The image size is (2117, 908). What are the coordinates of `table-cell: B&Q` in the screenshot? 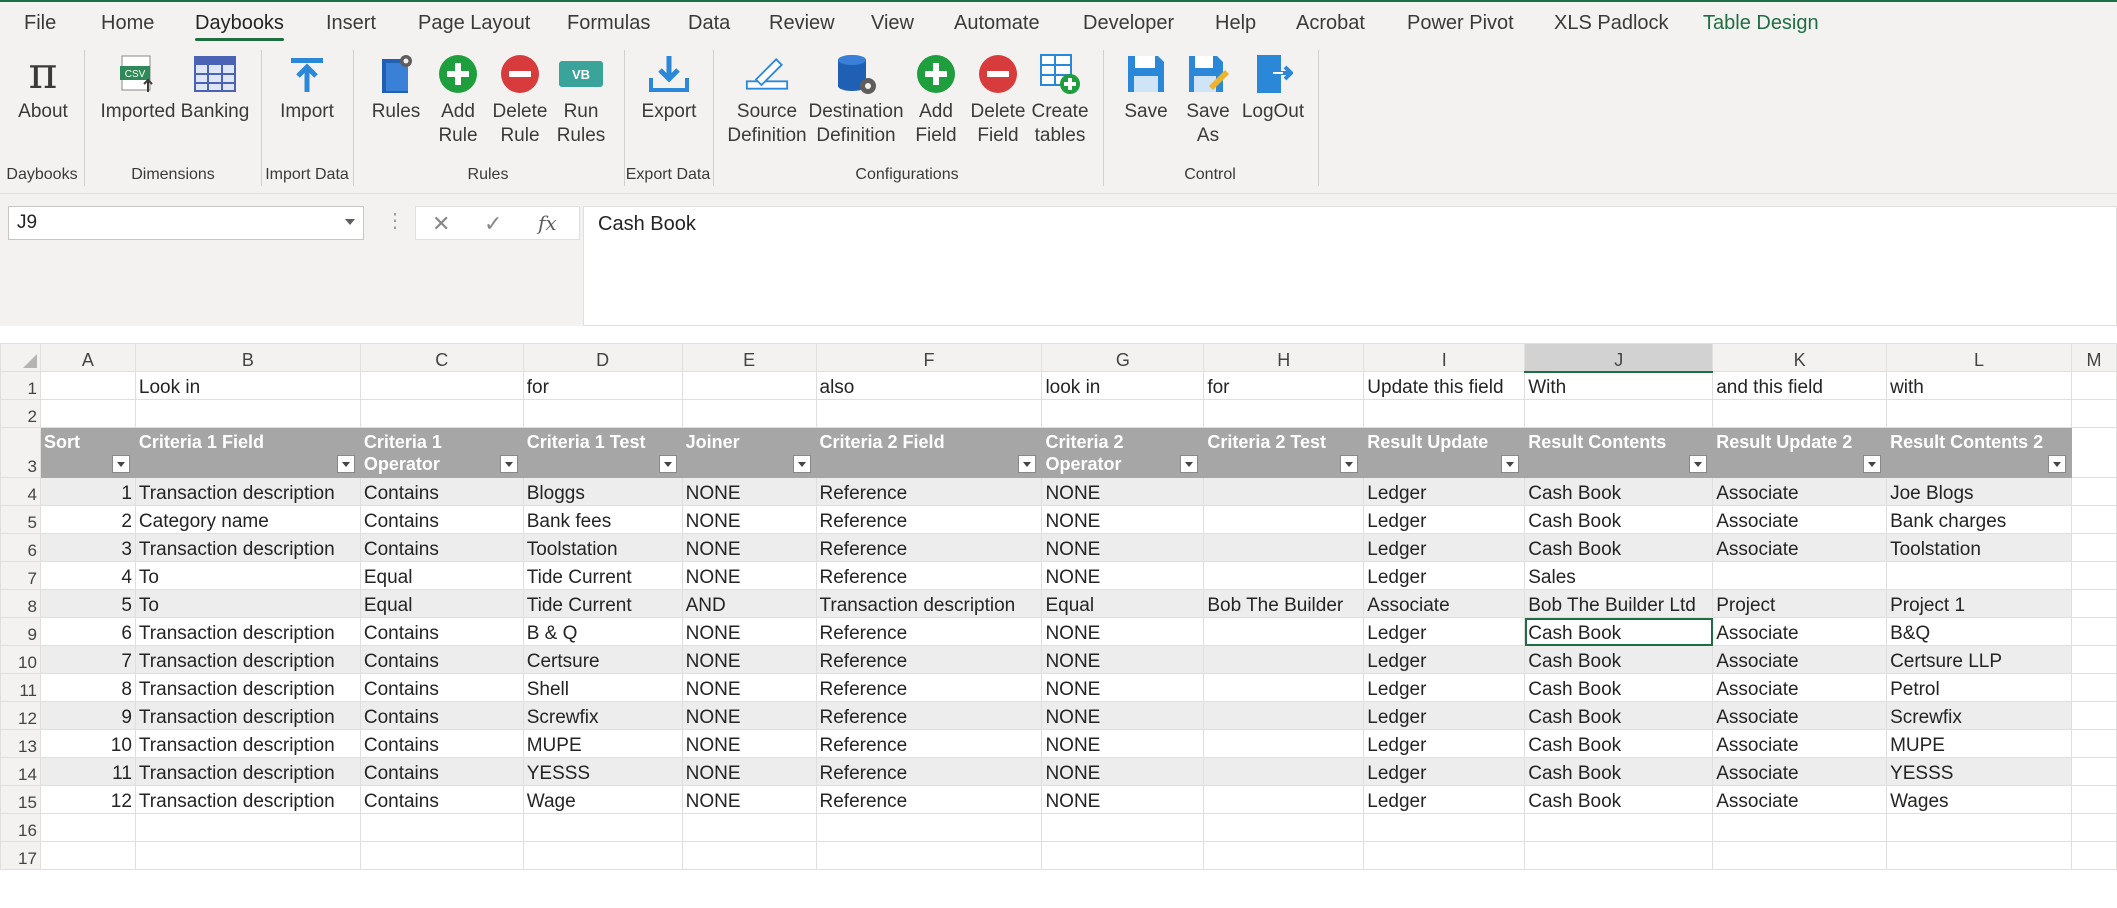 It's located at (1979, 631).